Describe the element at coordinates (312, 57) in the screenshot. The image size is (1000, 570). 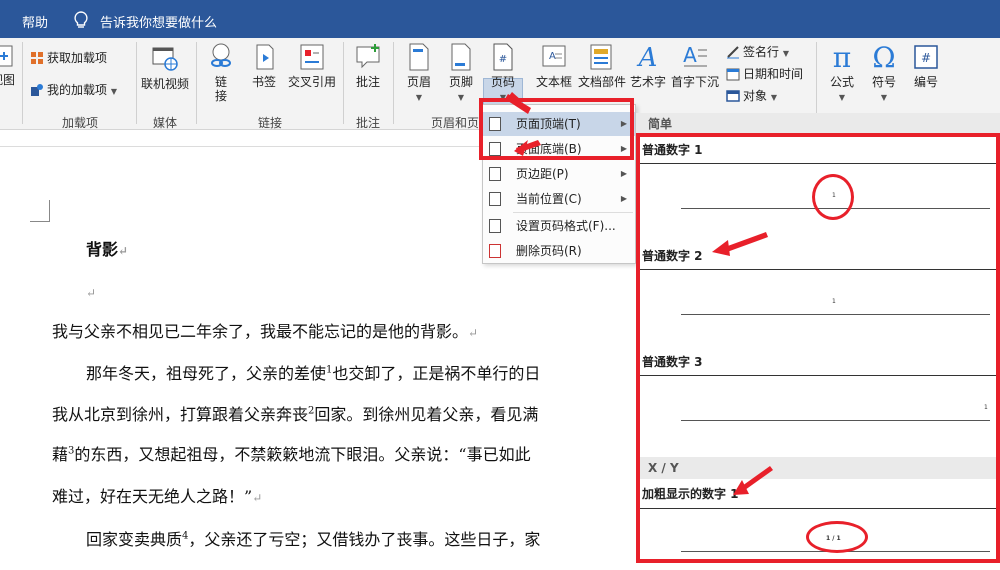
I see `cross-reference-icon` at that location.